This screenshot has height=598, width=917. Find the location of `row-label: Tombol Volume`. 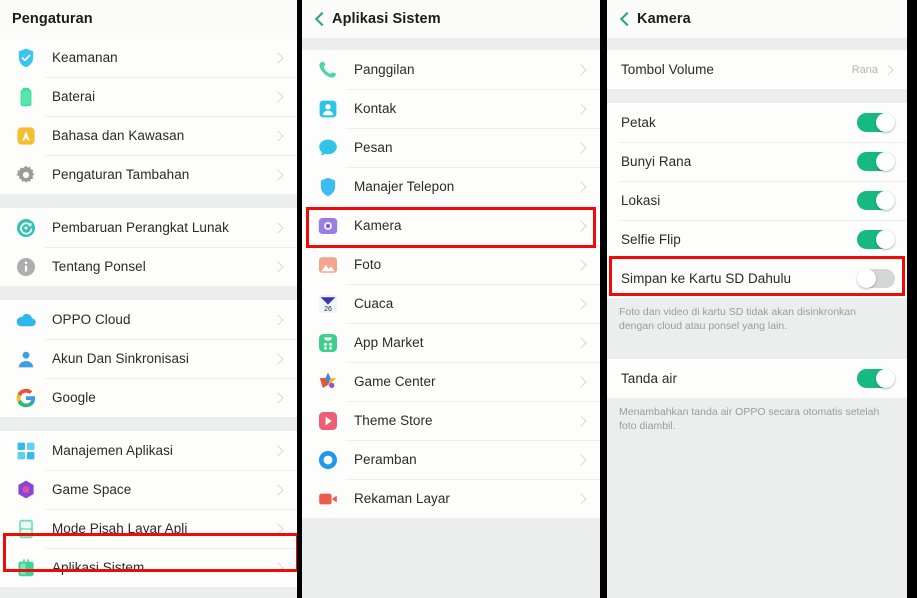

row-label: Tombol Volume is located at coordinates (667, 69).